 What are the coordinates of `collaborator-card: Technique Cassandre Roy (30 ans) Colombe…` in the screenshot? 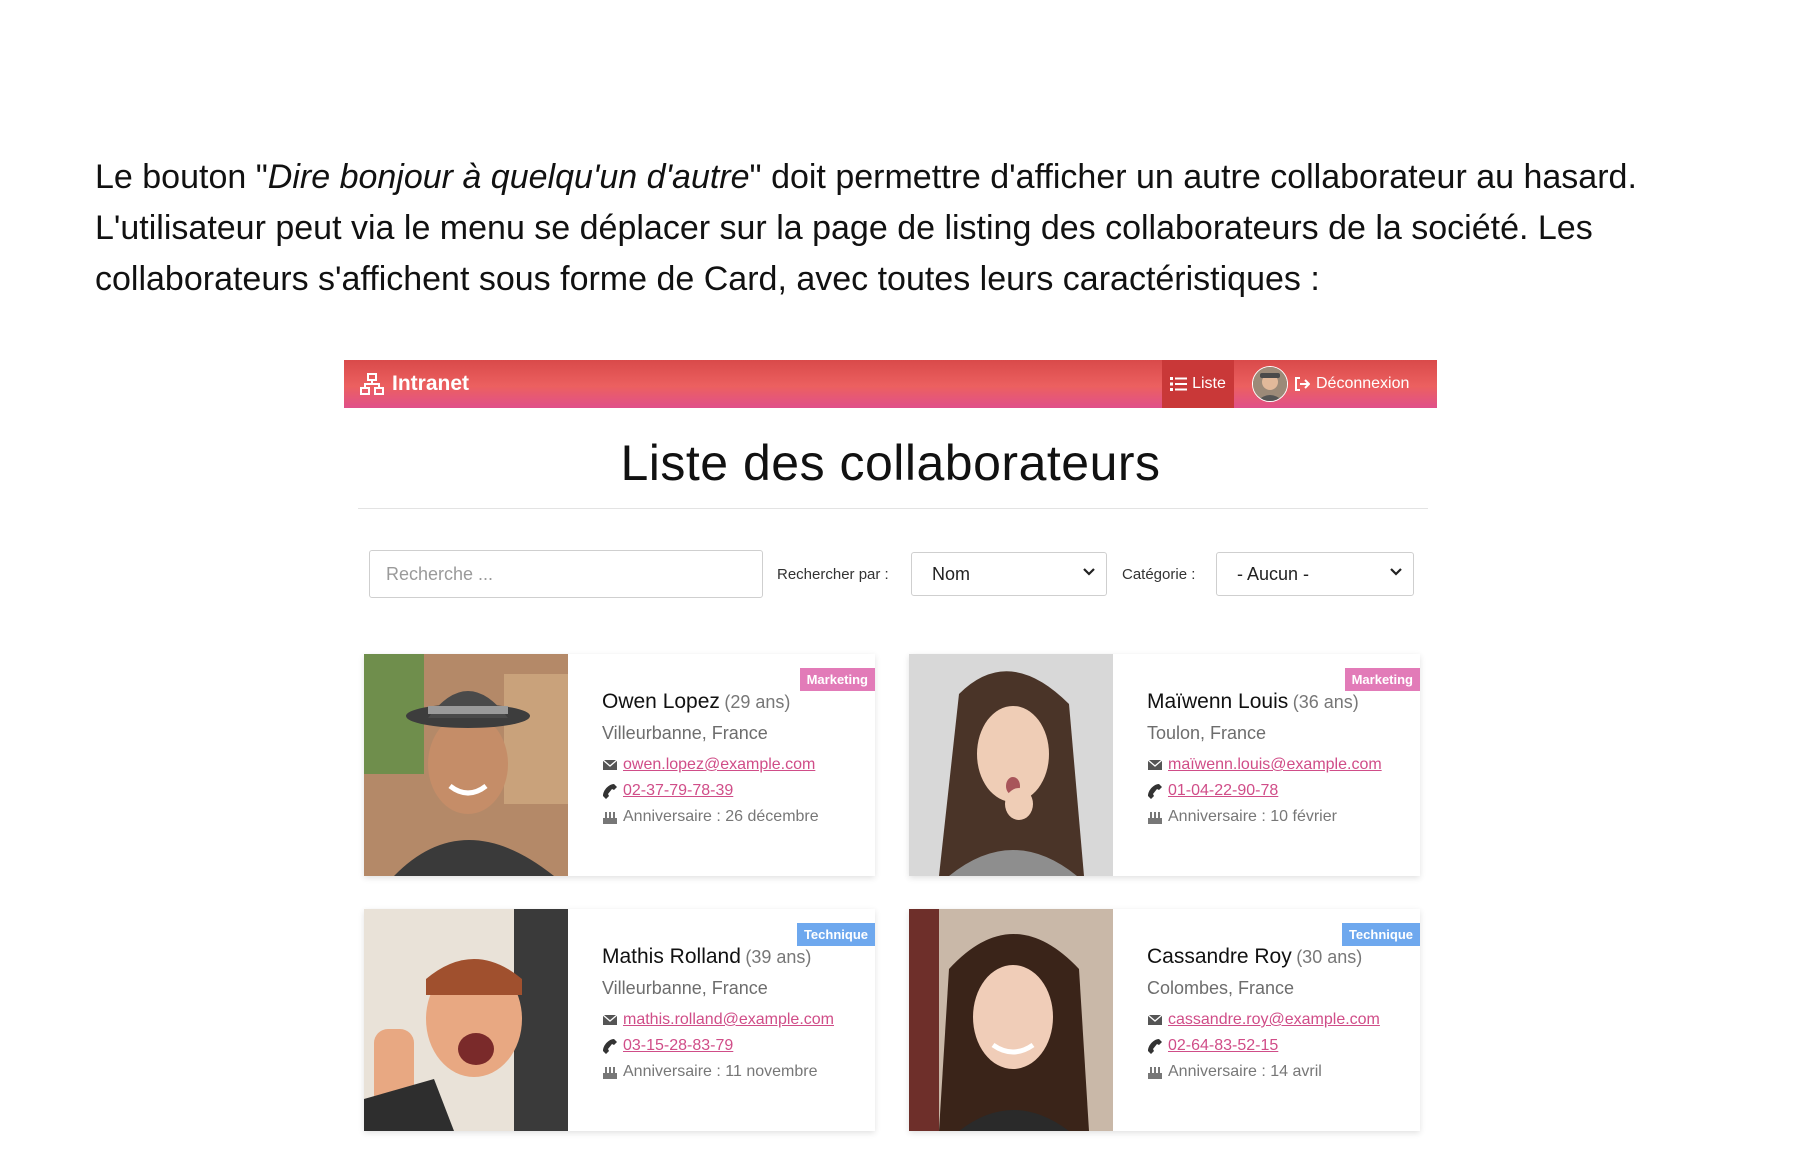 It's located at (1164, 1020).